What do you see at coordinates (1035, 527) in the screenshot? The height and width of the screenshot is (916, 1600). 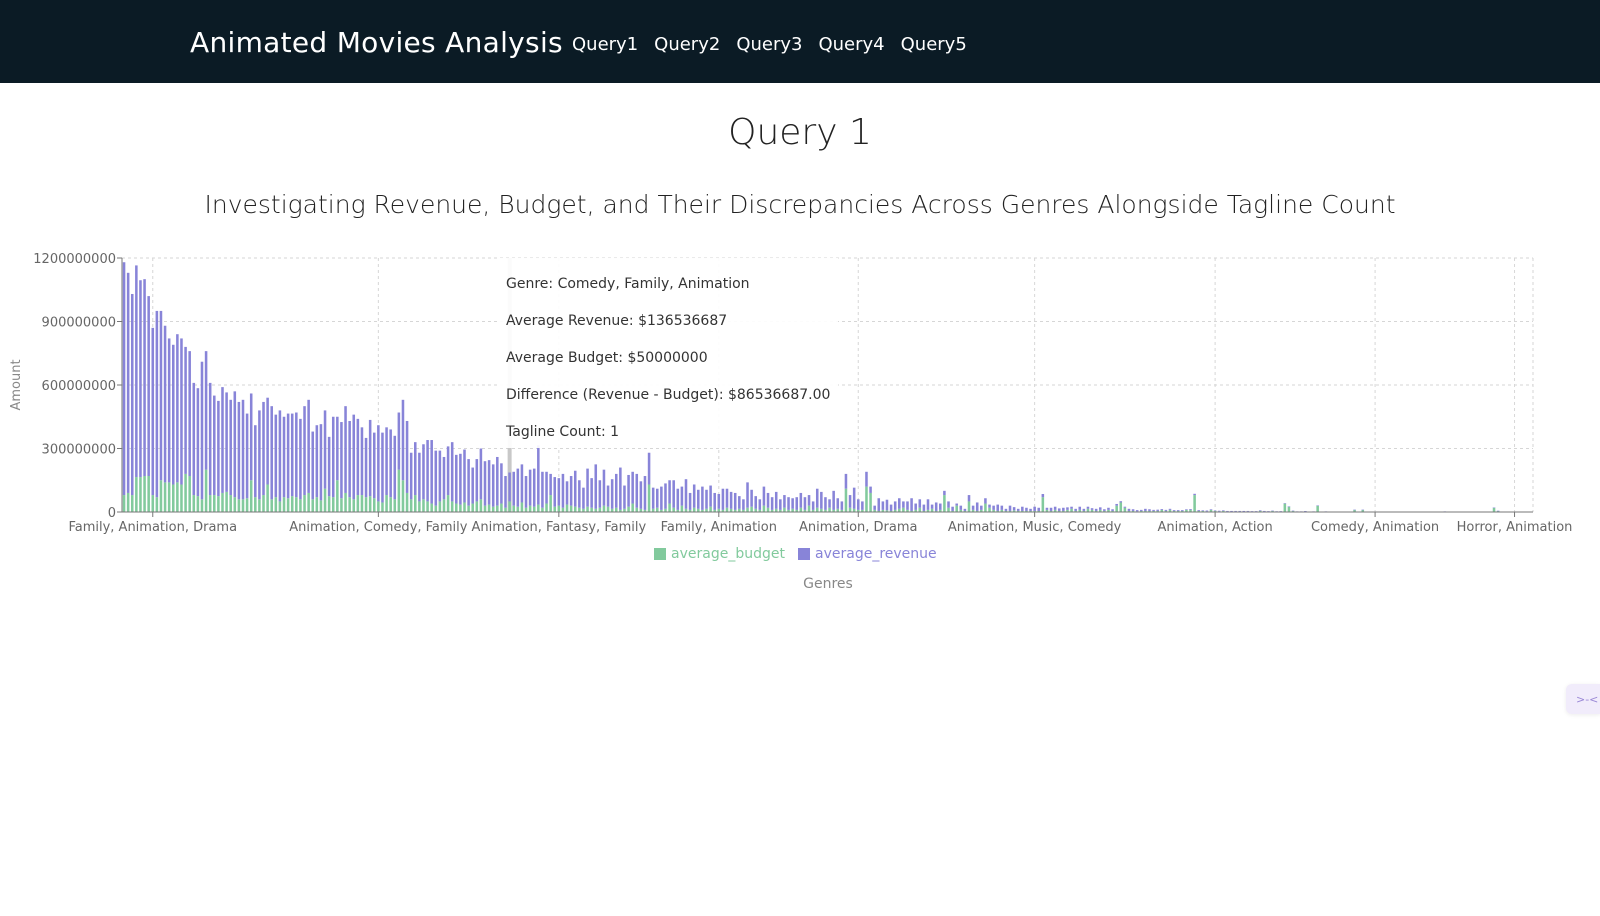 I see `x-tick-label: Animation, Music, Comedy` at bounding box center [1035, 527].